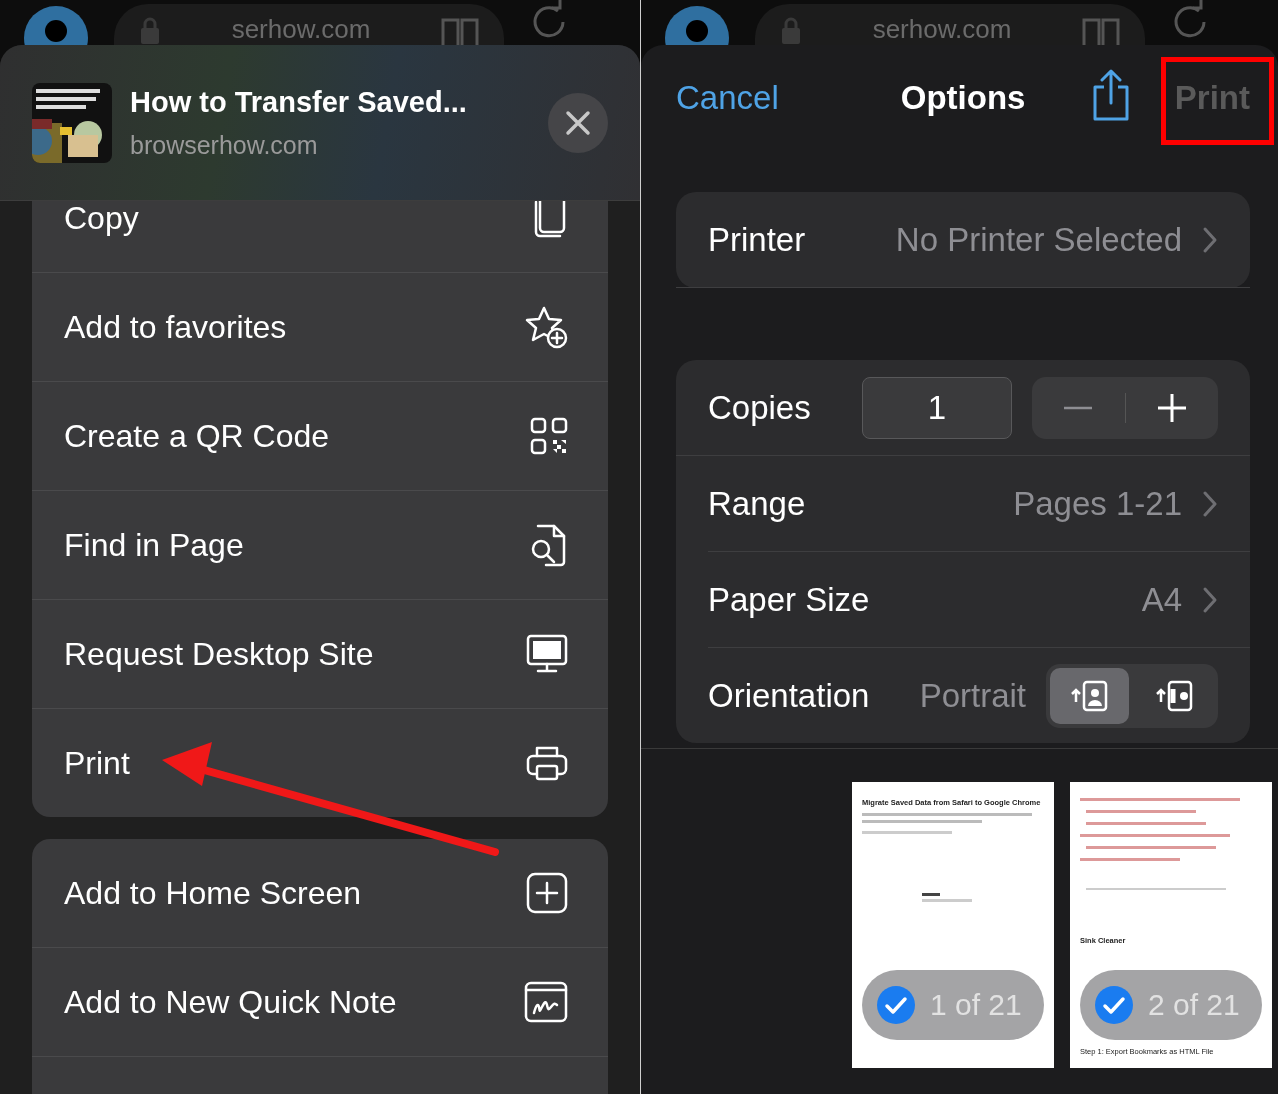 This screenshot has height=1094, width=1278. What do you see at coordinates (979, 600) in the screenshot?
I see `setting-row: Paper Size A4` at bounding box center [979, 600].